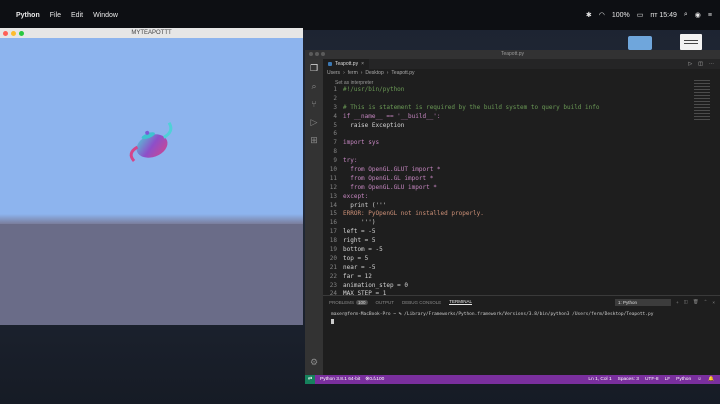 The height and width of the screenshot is (404, 720). What do you see at coordinates (421, 302) in the screenshot?
I see `tab-debug-console: DEBUG CONSOLE` at bounding box center [421, 302].